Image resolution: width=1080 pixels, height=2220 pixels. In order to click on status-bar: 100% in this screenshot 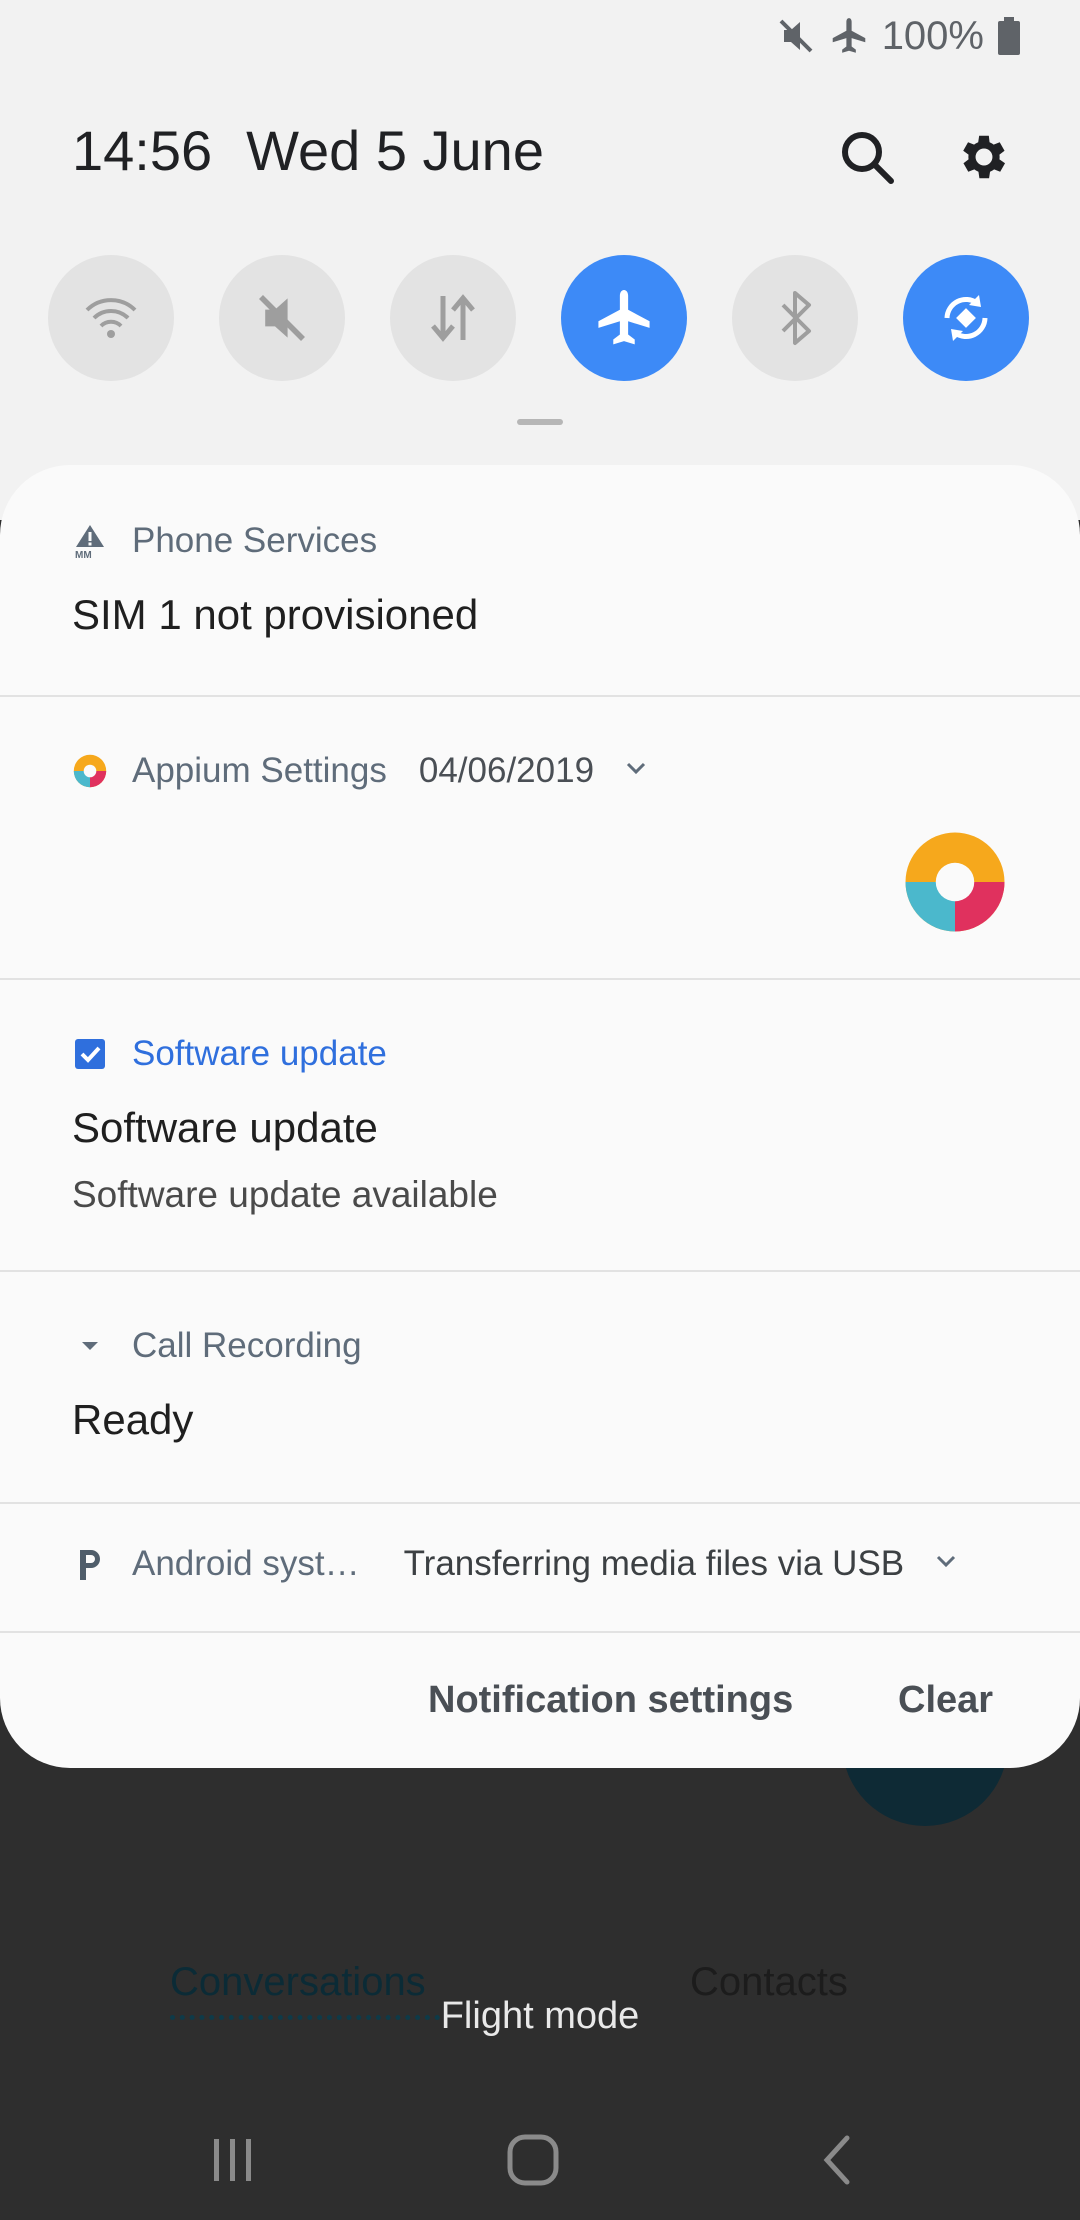, I will do `click(928, 36)`.